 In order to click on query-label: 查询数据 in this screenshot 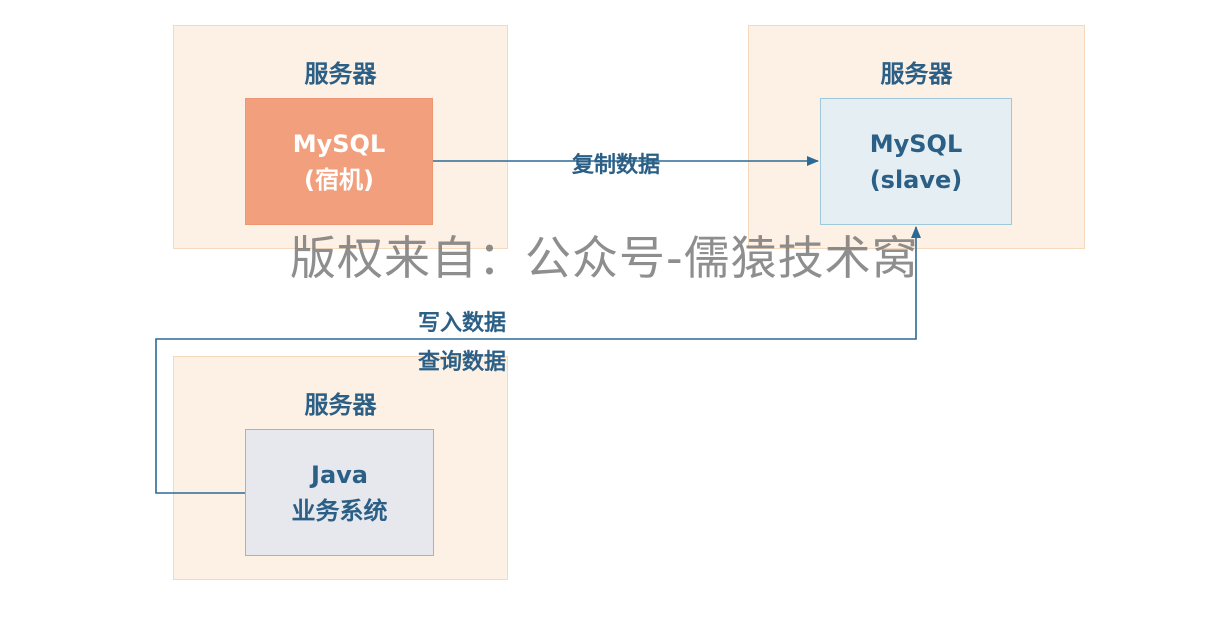, I will do `click(462, 362)`.